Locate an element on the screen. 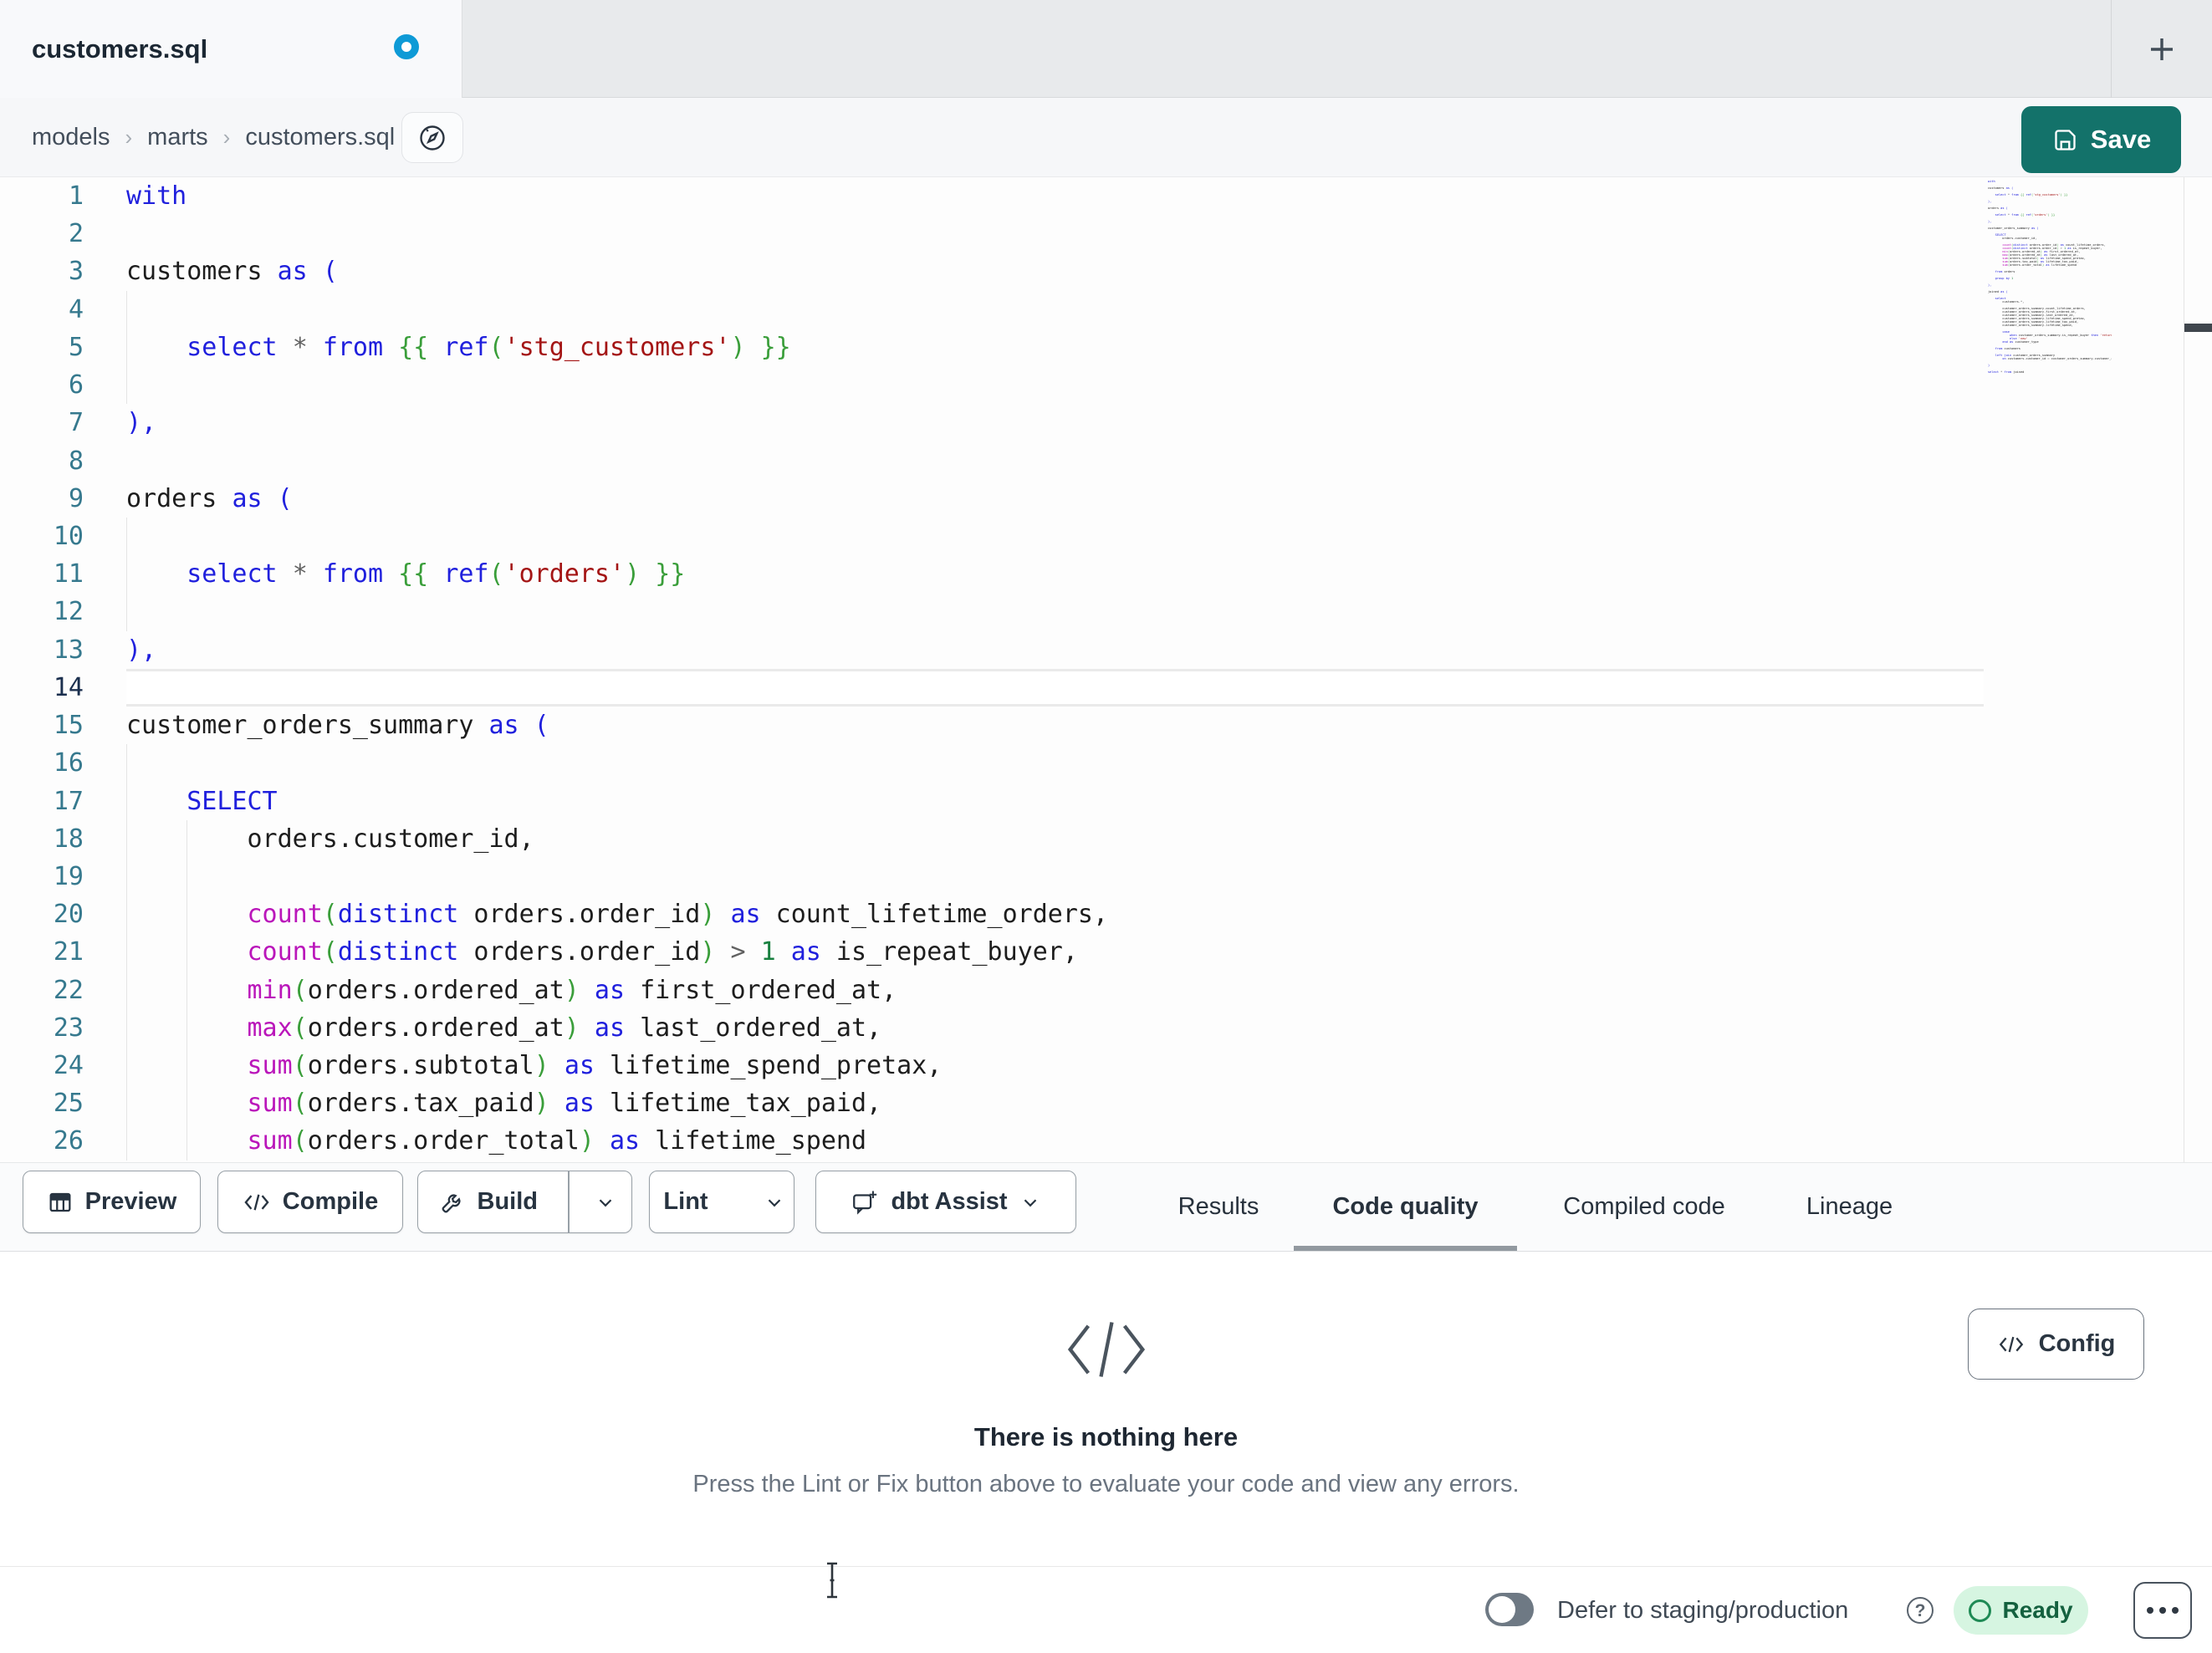 The width and height of the screenshot is (2212, 1653). code-line-18: 18 orders.customer_id, is located at coordinates (1106, 838).